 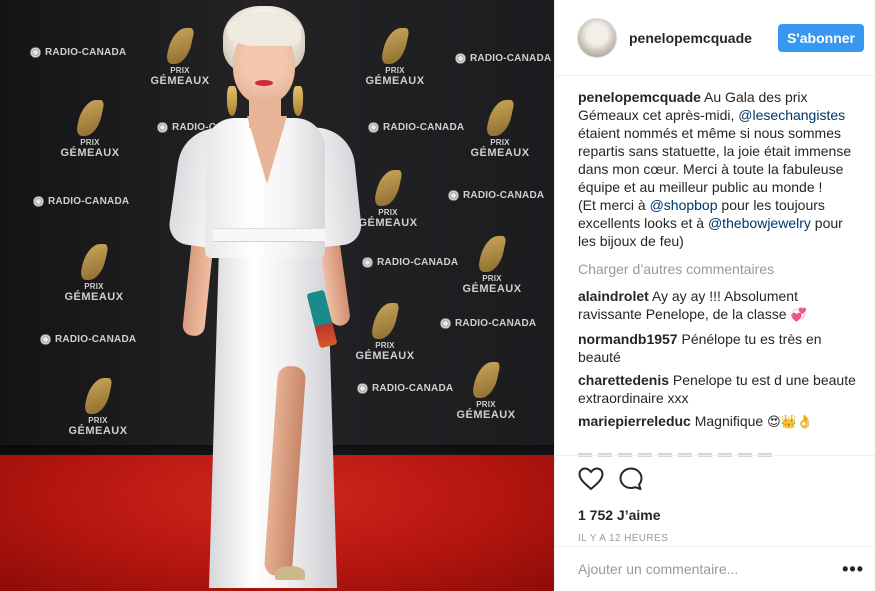 I want to click on comment: mariepierreleduc Magnifique 😍👑👌, so click(x=721, y=422).